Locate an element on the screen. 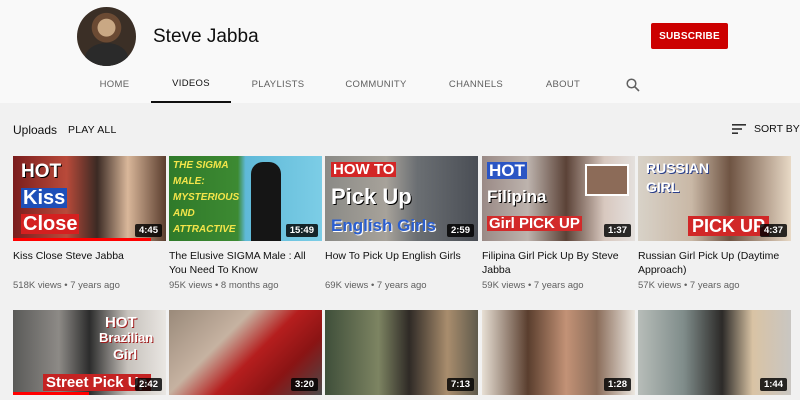  video-meta: 69K views • 7 years ago is located at coordinates (376, 285).